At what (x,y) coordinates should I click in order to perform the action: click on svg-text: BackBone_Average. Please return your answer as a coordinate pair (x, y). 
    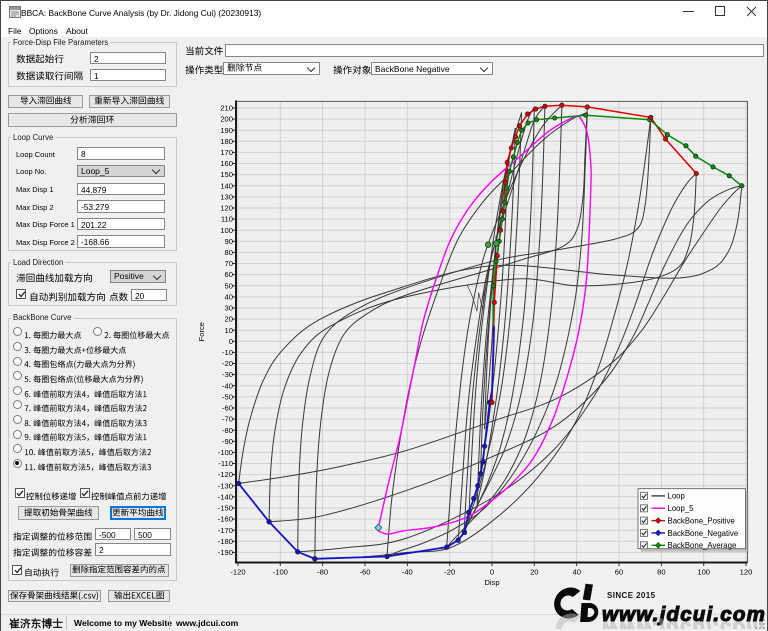
    Looking at the image, I should click on (702, 545).